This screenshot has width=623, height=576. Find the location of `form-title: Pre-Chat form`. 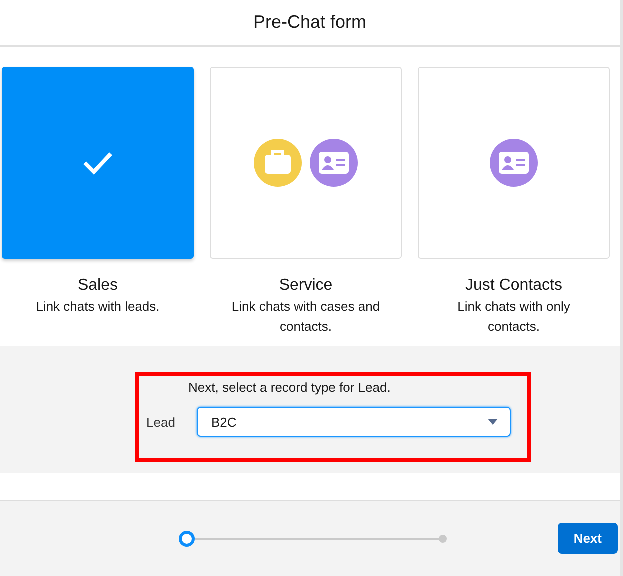

form-title: Pre-Chat form is located at coordinates (310, 22).